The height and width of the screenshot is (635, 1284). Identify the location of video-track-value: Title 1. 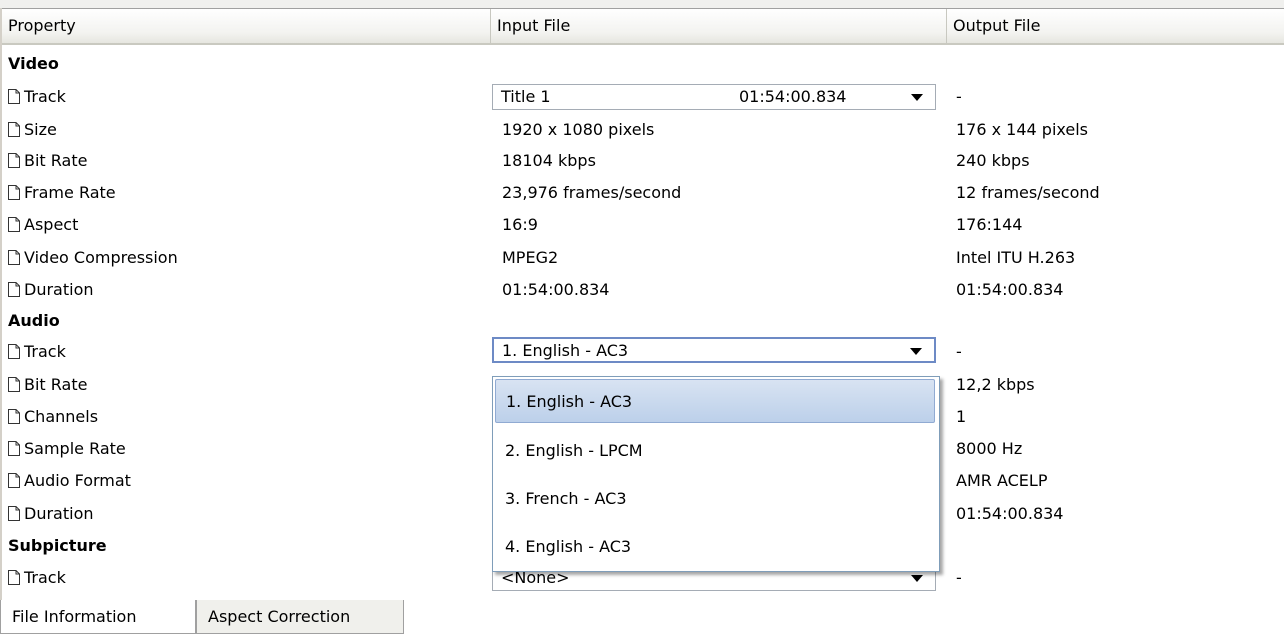
(526, 96).